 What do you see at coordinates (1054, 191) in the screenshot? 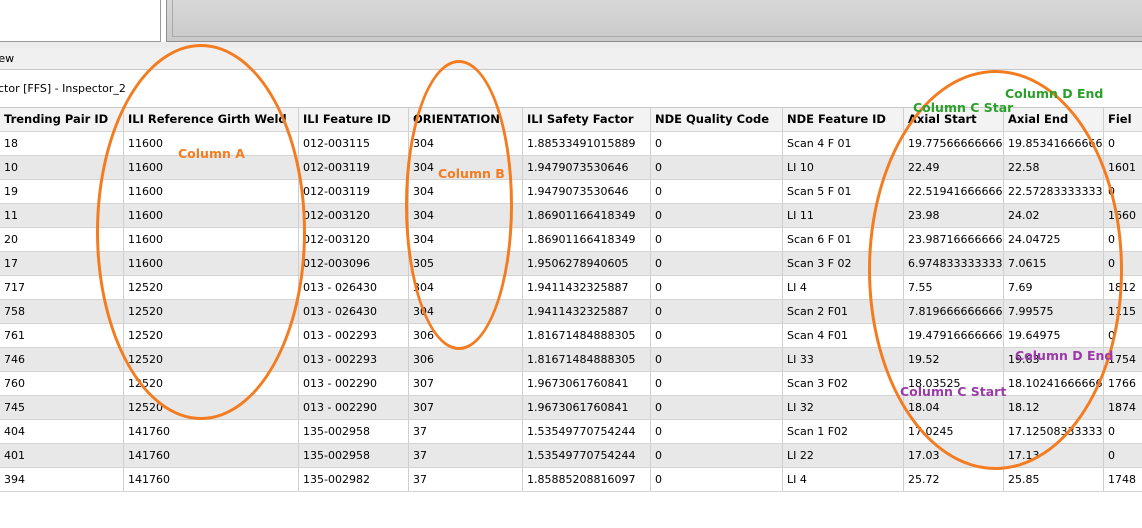
I see `table-cell: 22.5728333333333` at bounding box center [1054, 191].